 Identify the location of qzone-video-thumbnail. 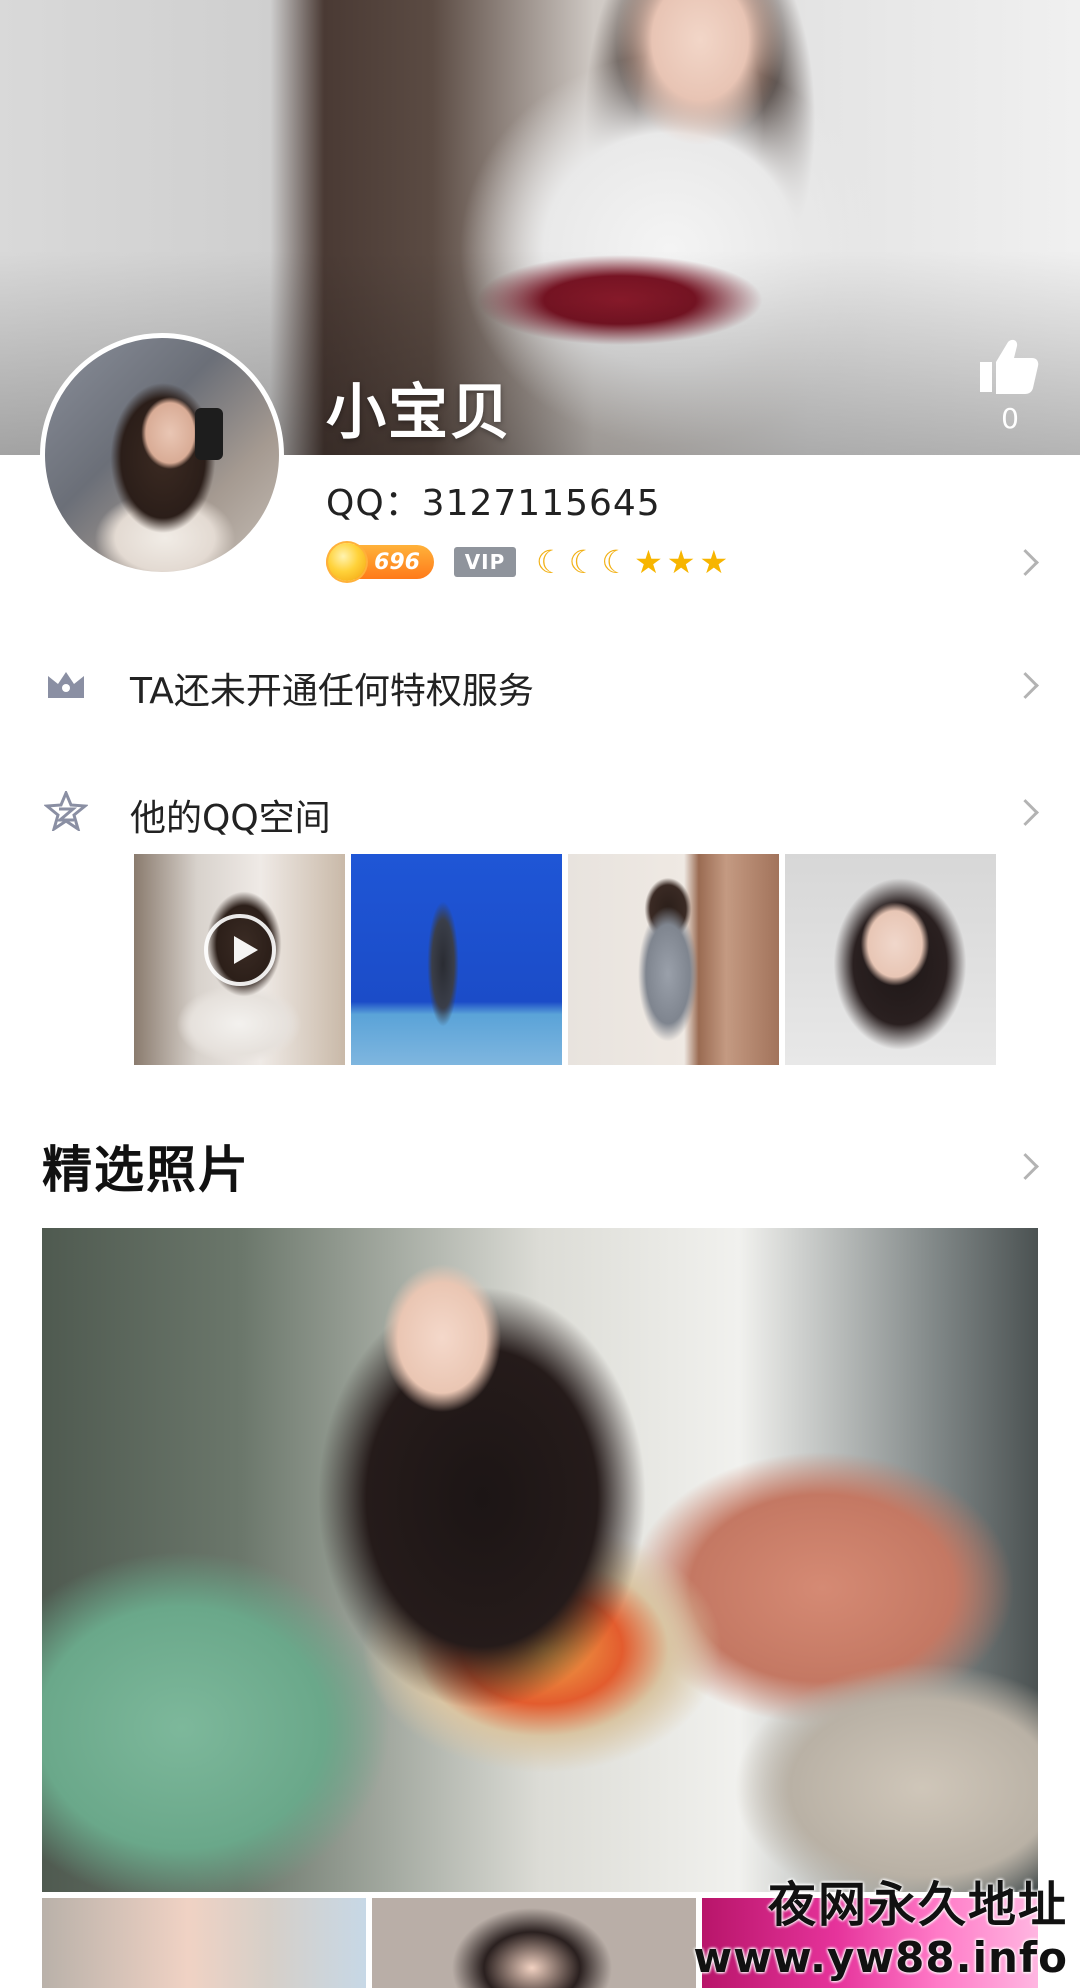
(239, 959).